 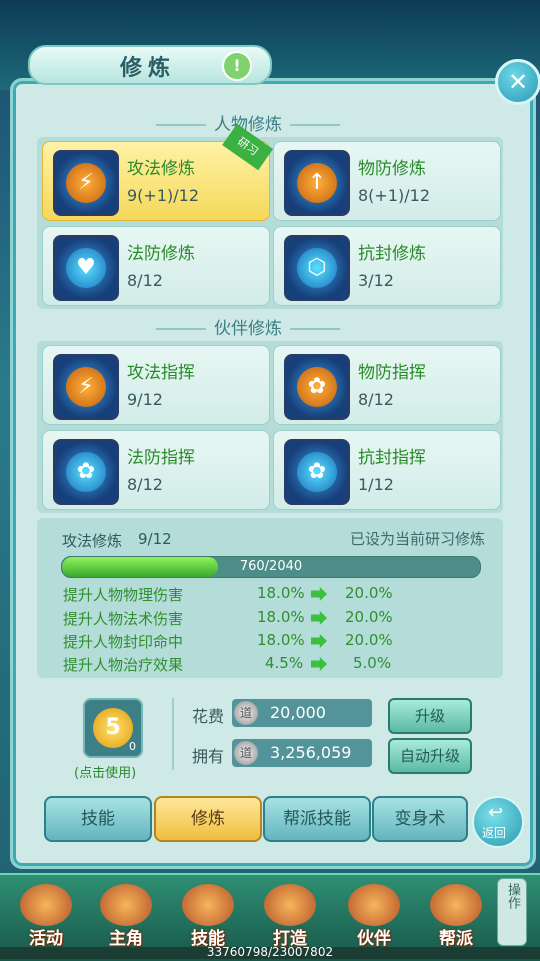 I want to click on card-attack-magic-command: ⚡ 攻法指挥 9/12, so click(x=156, y=385).